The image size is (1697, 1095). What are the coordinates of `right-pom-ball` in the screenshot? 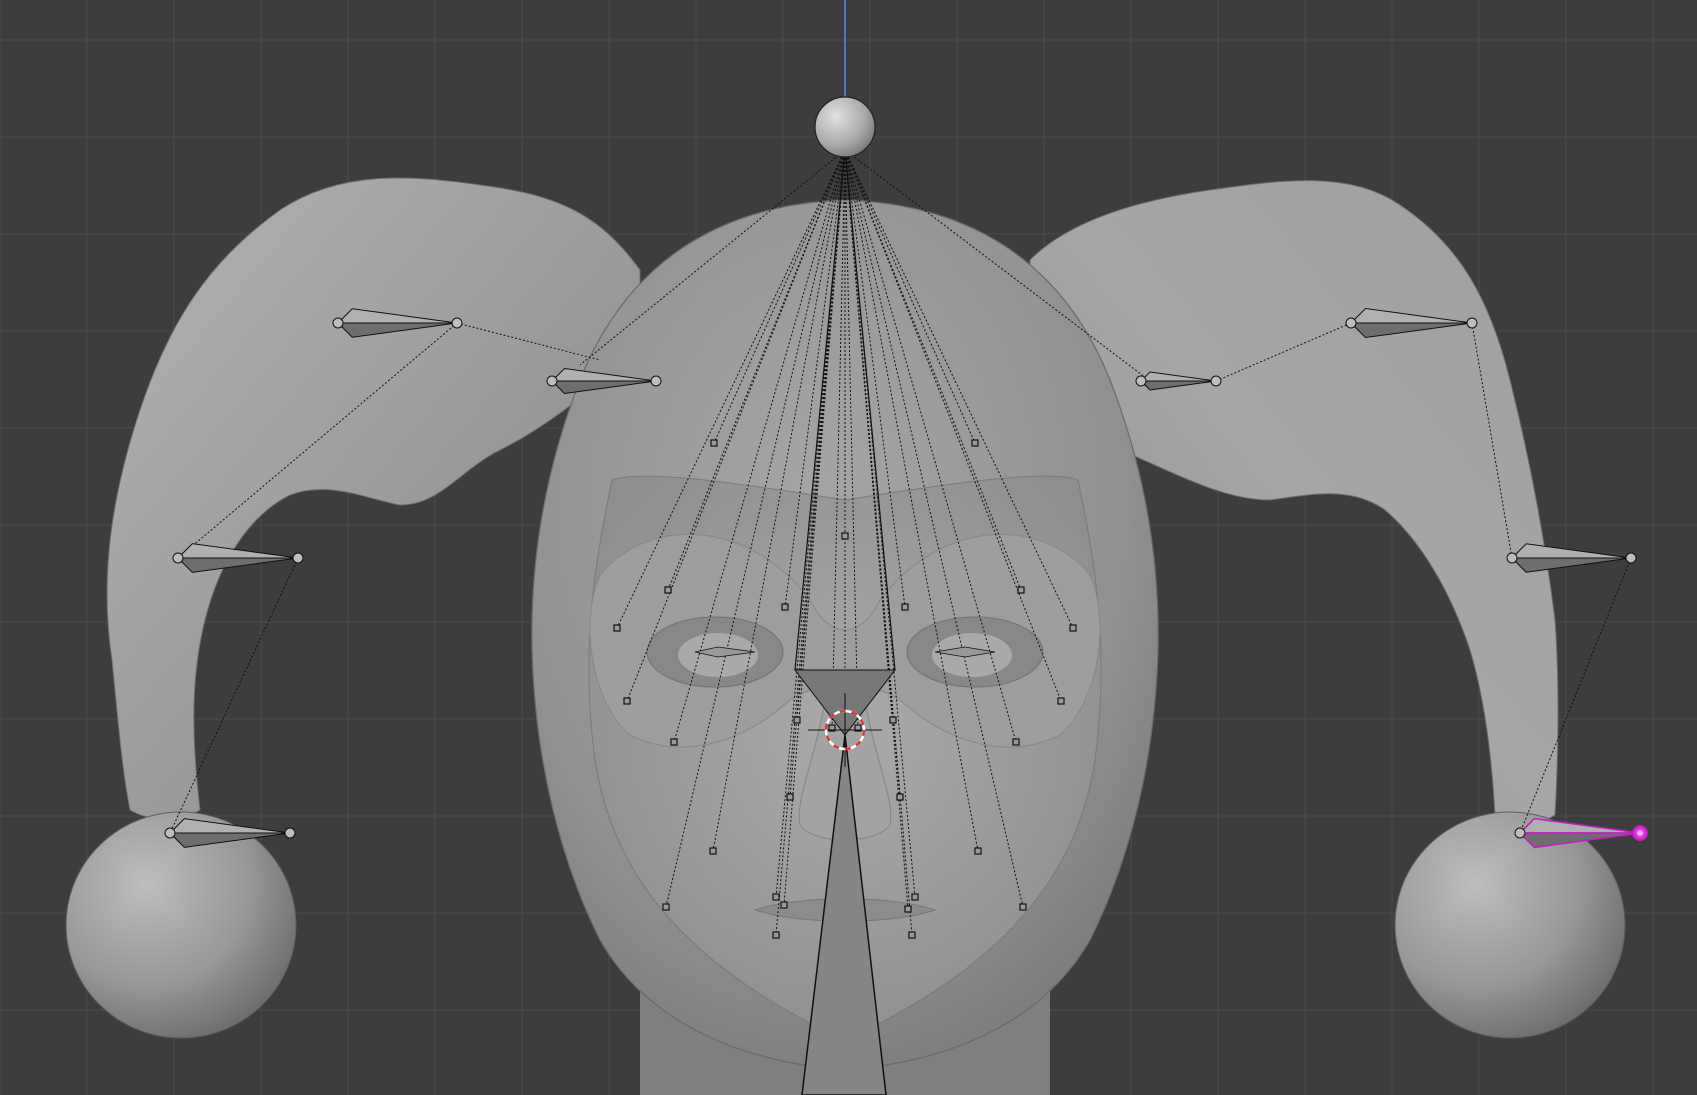 It's located at (1510, 925).